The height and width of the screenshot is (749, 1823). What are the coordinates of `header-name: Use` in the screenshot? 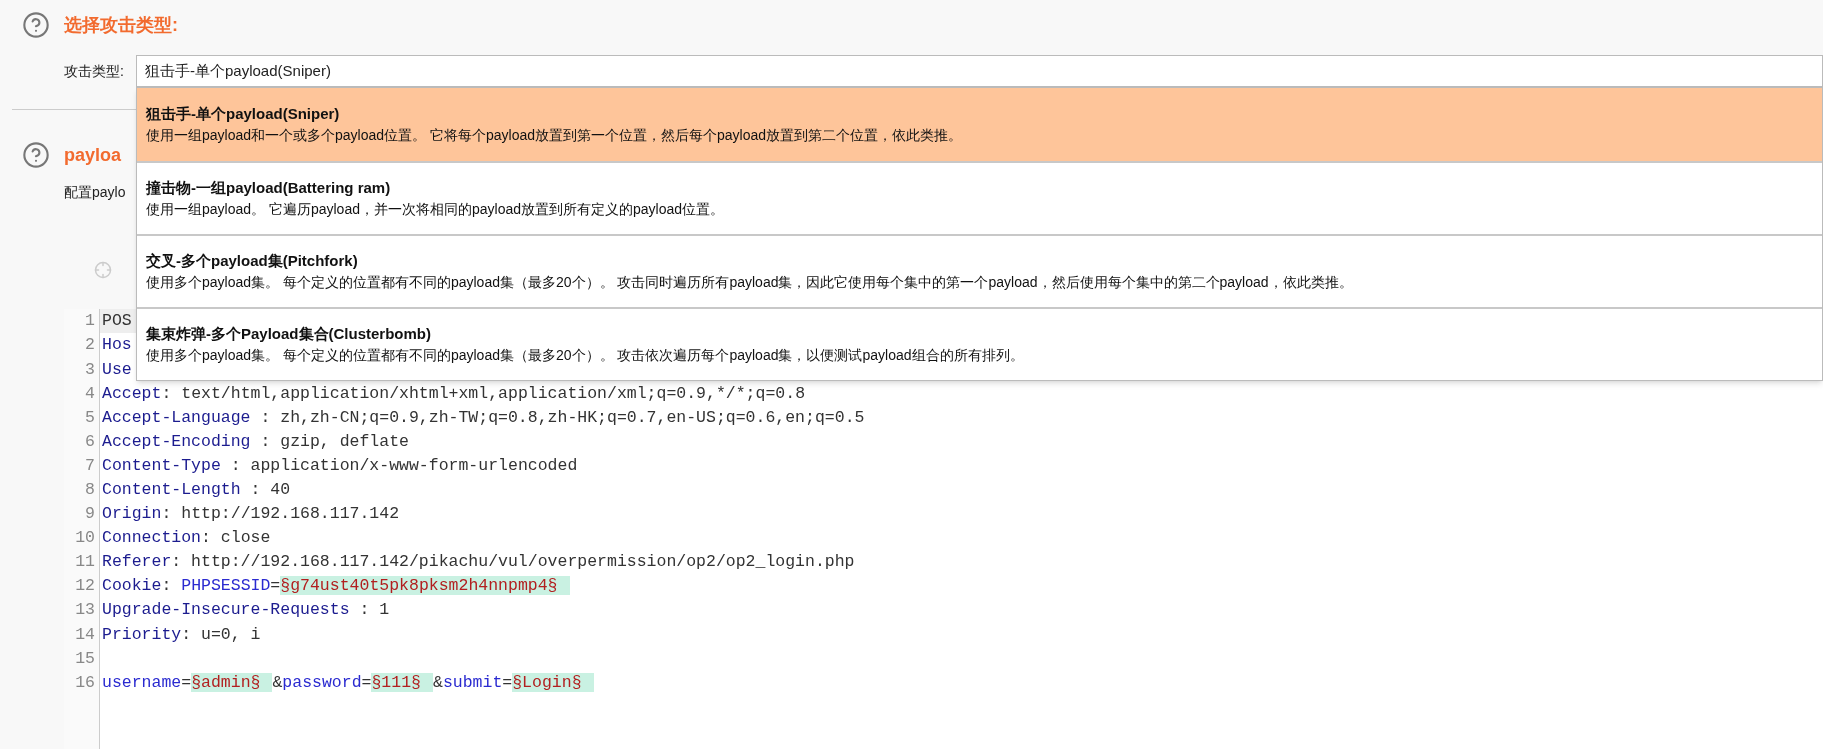 It's located at (117, 369).